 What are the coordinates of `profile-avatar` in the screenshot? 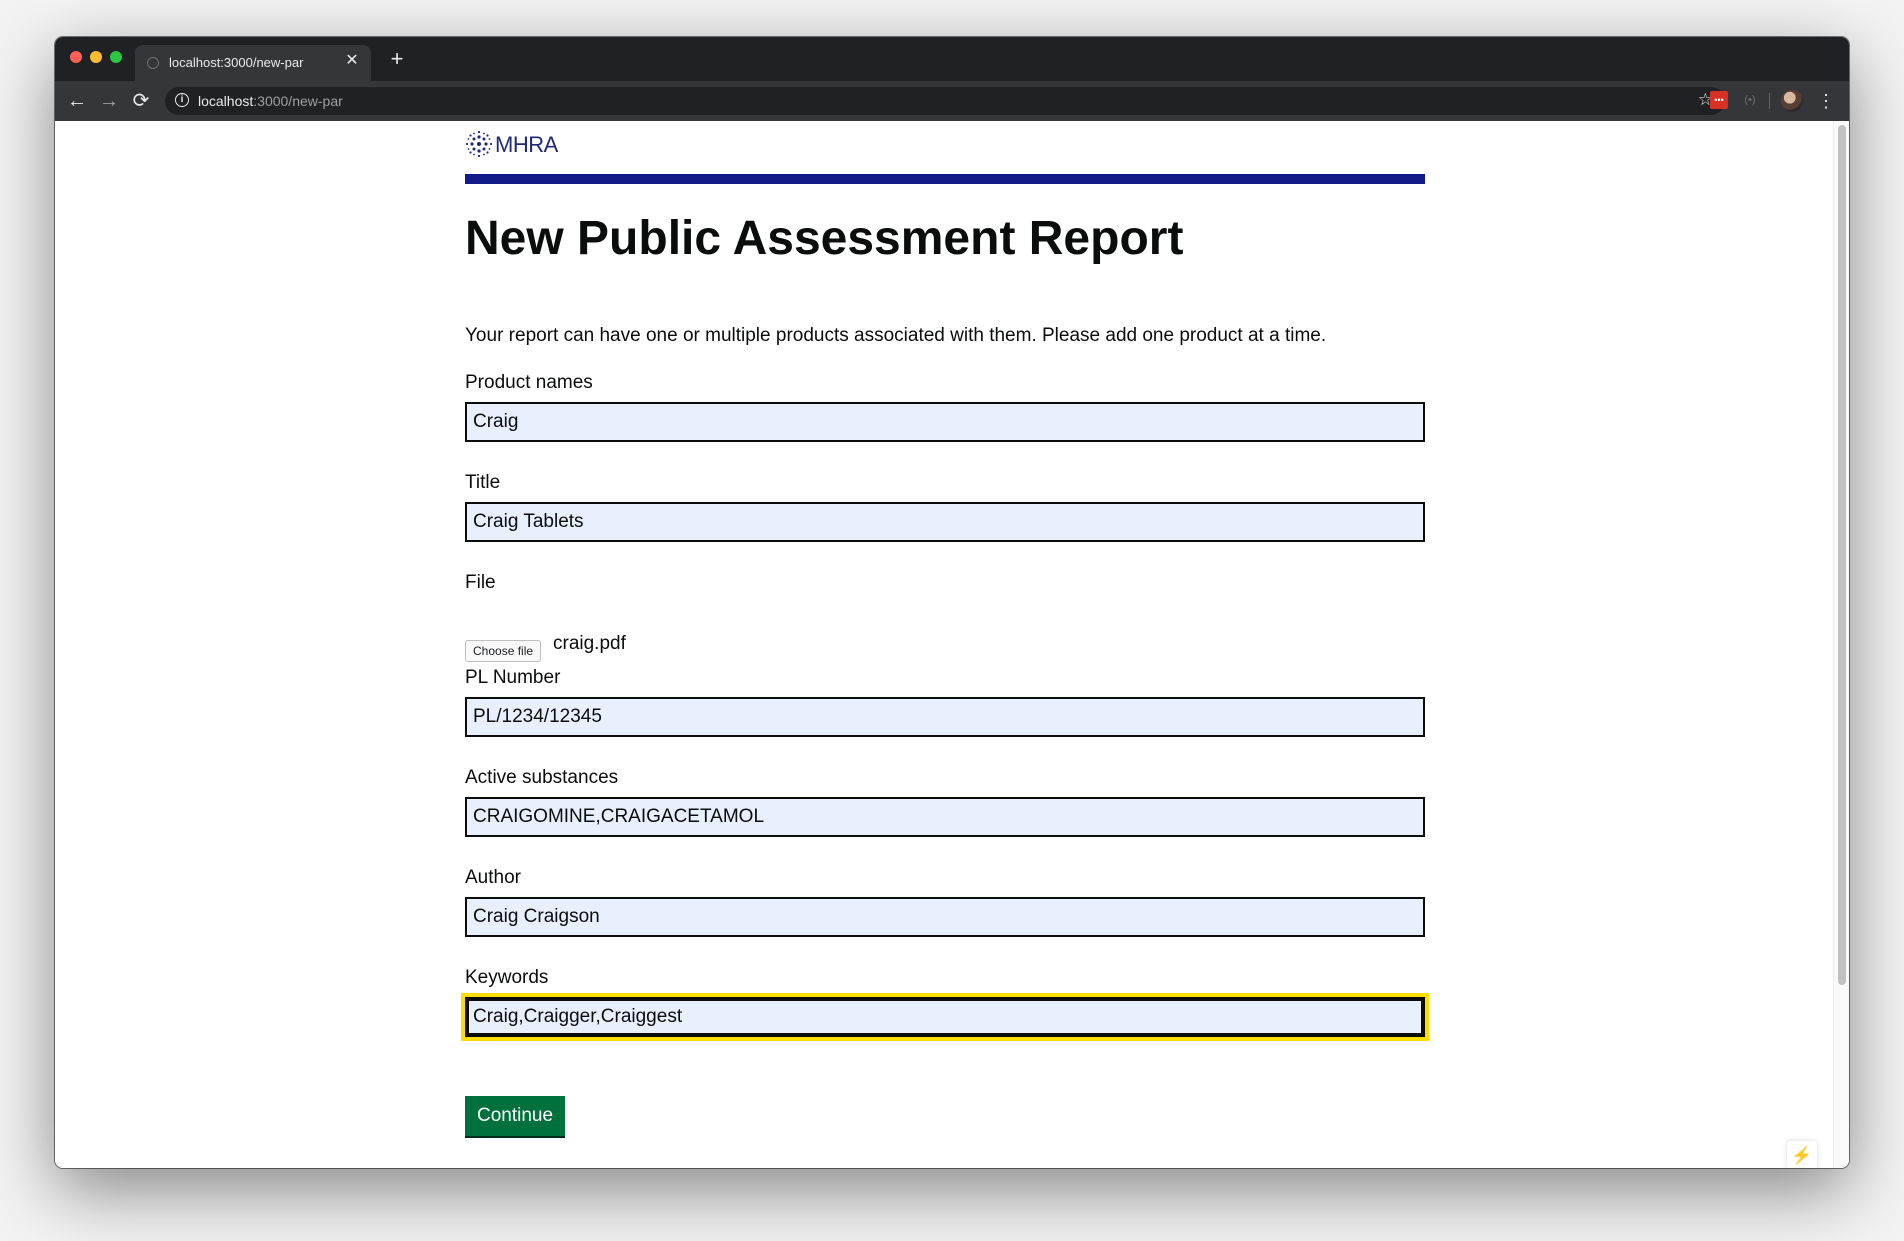 It's located at (1792, 101).